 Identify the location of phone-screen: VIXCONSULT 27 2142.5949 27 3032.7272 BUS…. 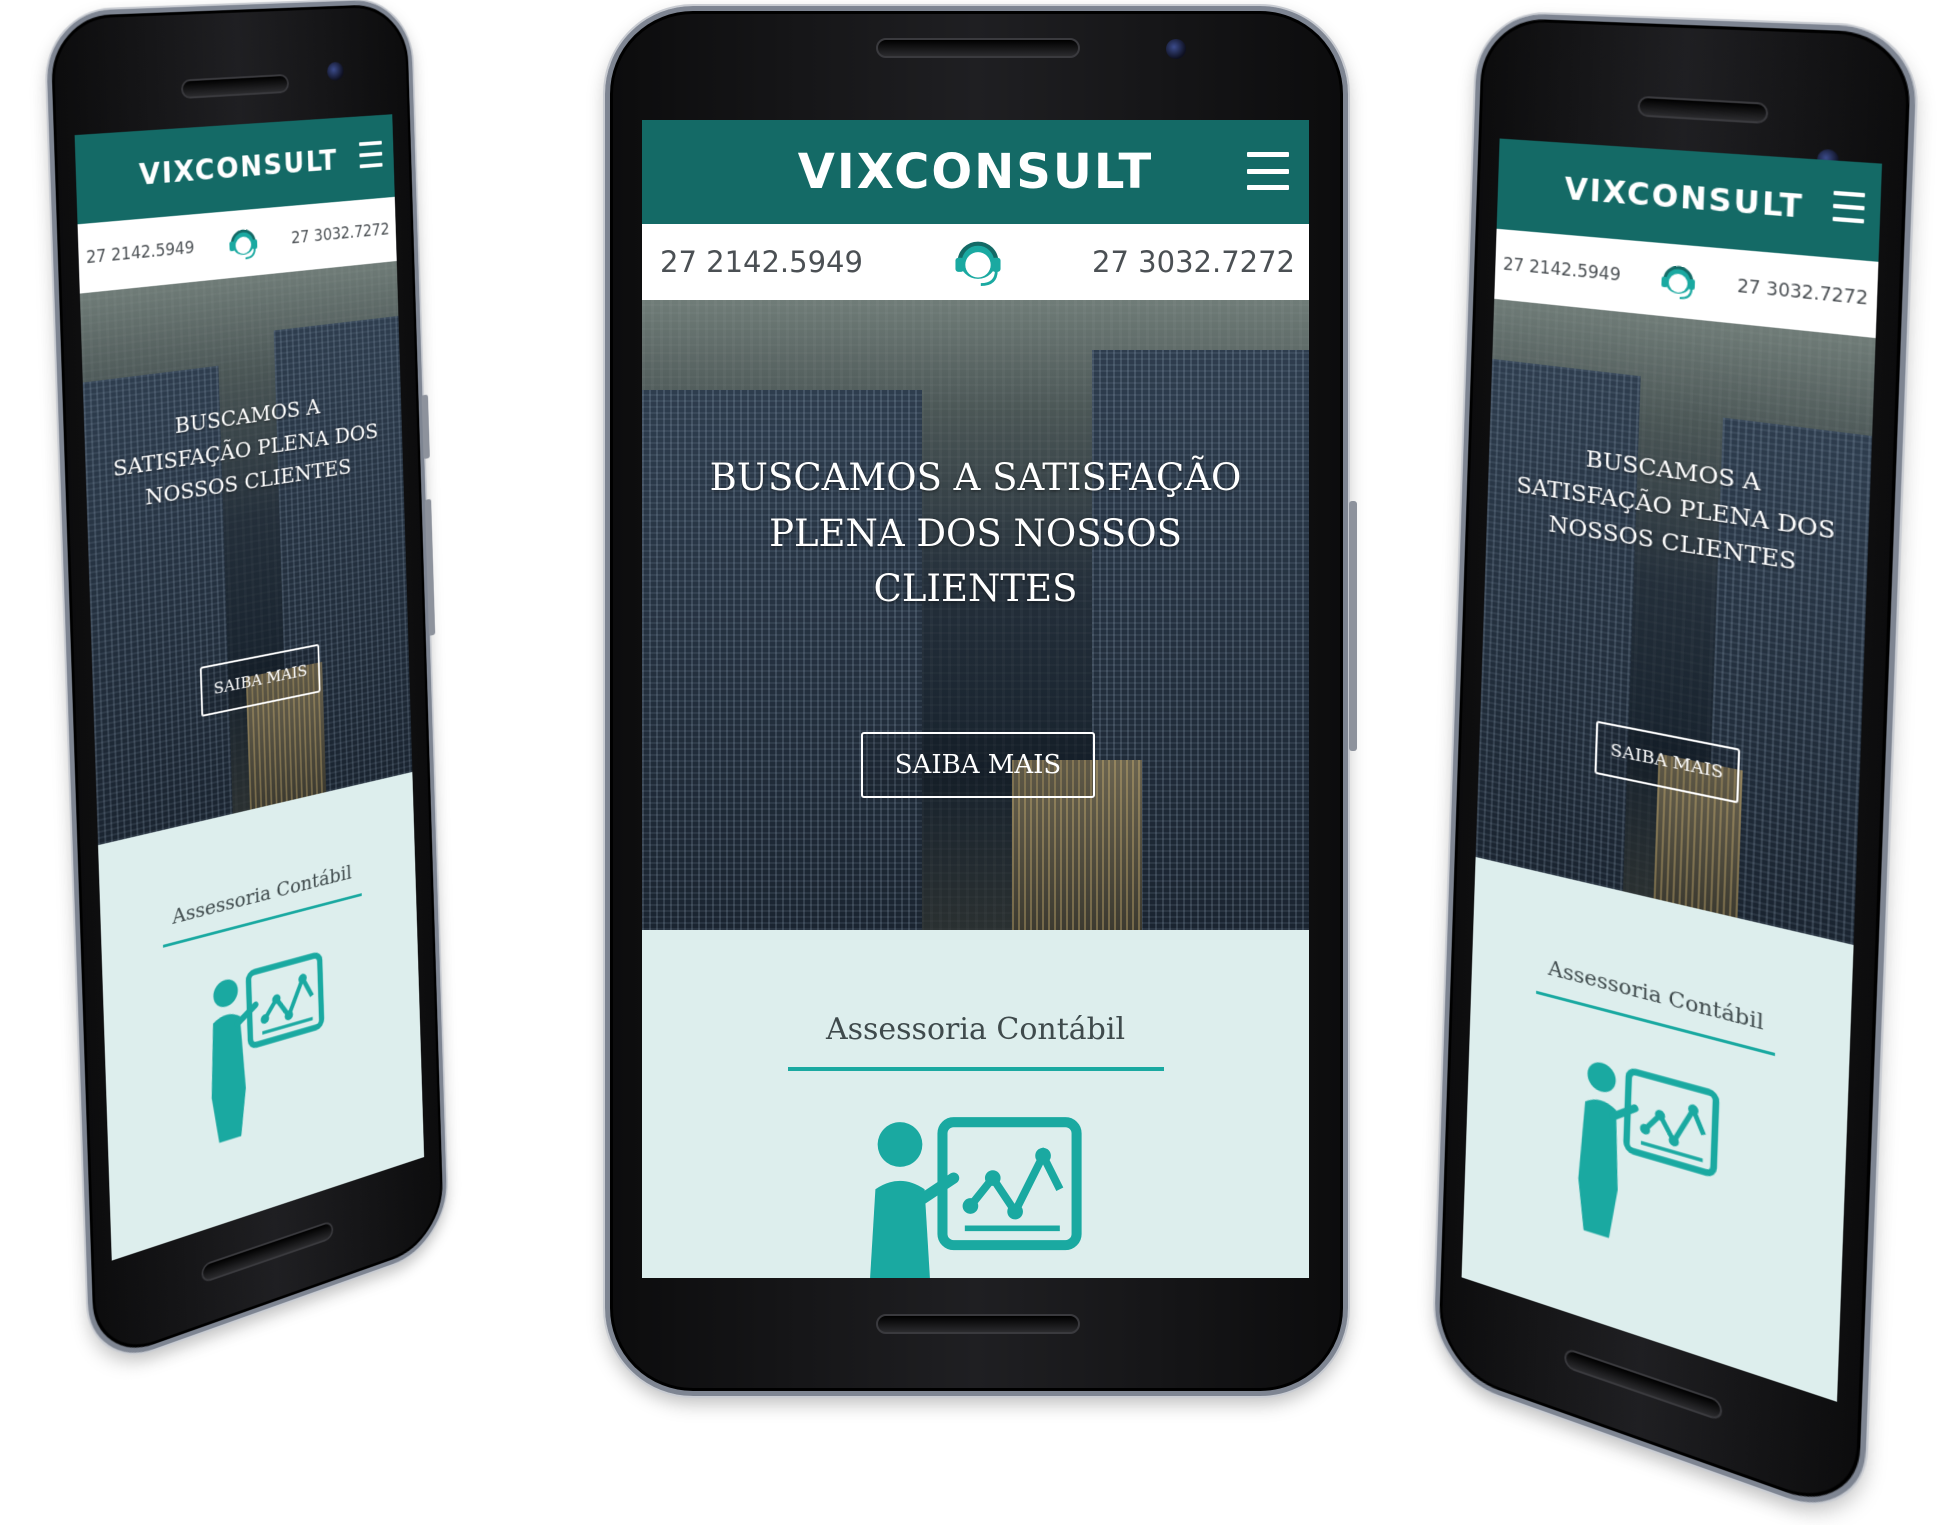
(250, 687).